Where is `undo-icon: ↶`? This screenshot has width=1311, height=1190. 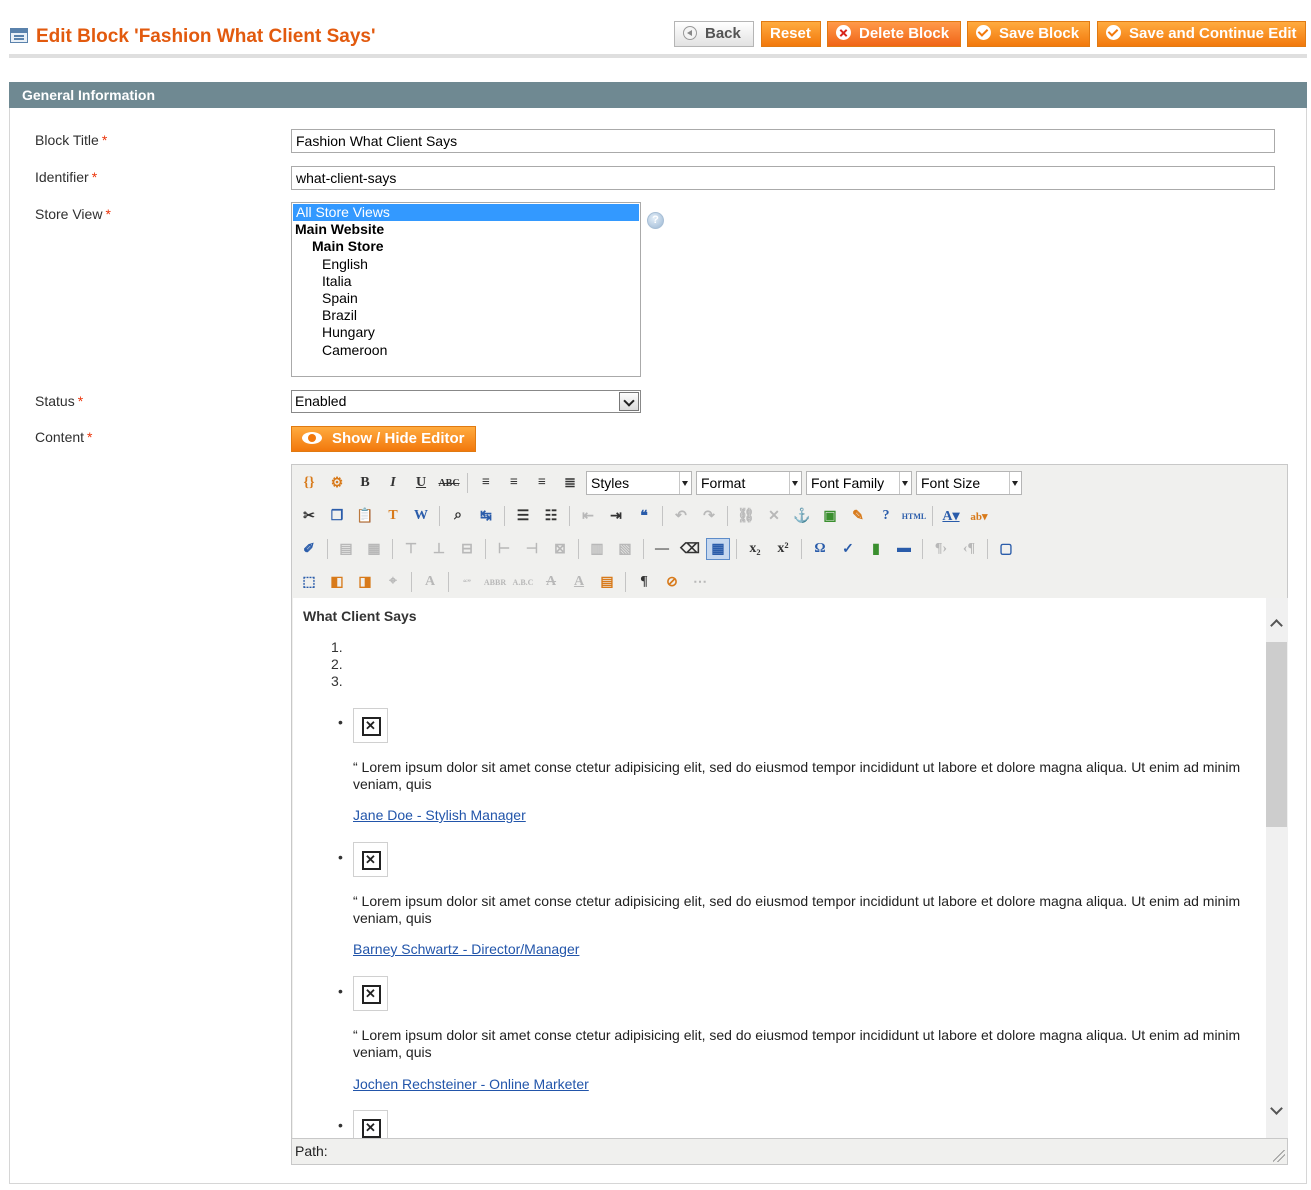 undo-icon: ↶ is located at coordinates (681, 516).